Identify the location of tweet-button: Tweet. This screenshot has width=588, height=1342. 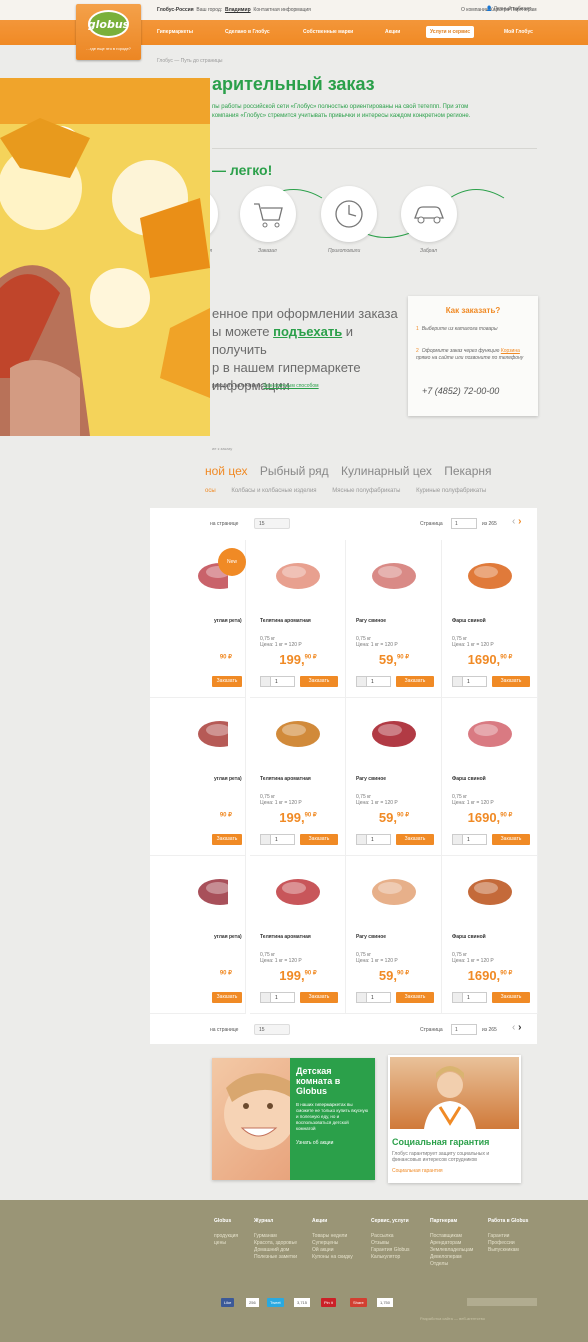
(275, 1302).